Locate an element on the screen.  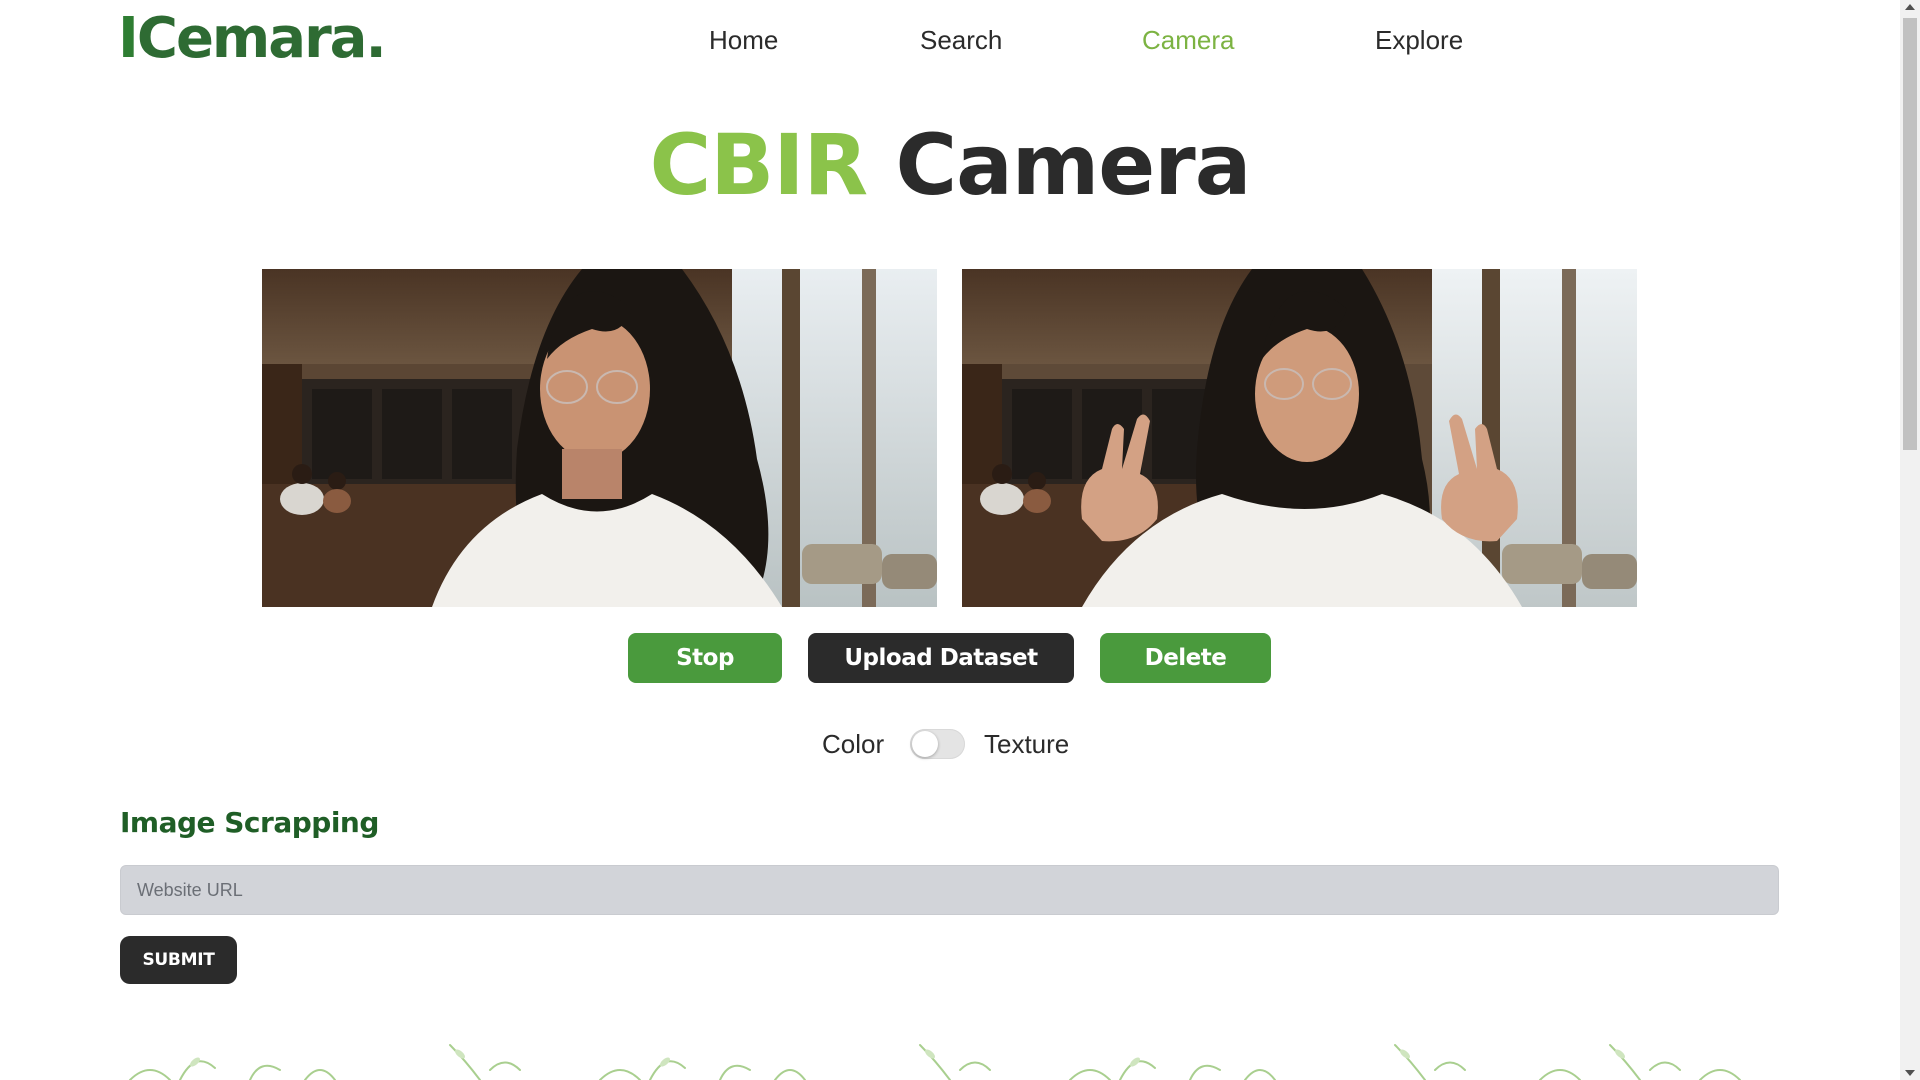
site-header: ICemara. Home Search Camera Explore is located at coordinates (950, 45).